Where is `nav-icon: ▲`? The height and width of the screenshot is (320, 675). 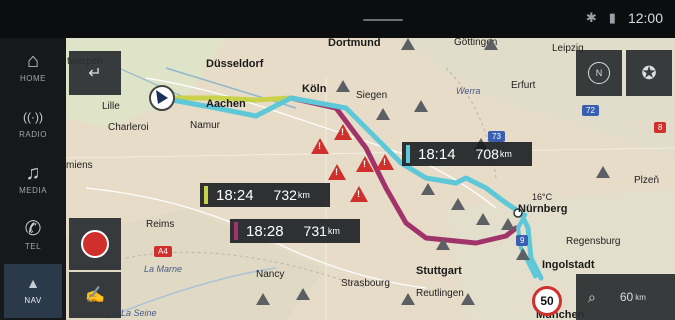 nav-icon: ▲ is located at coordinates (33, 283).